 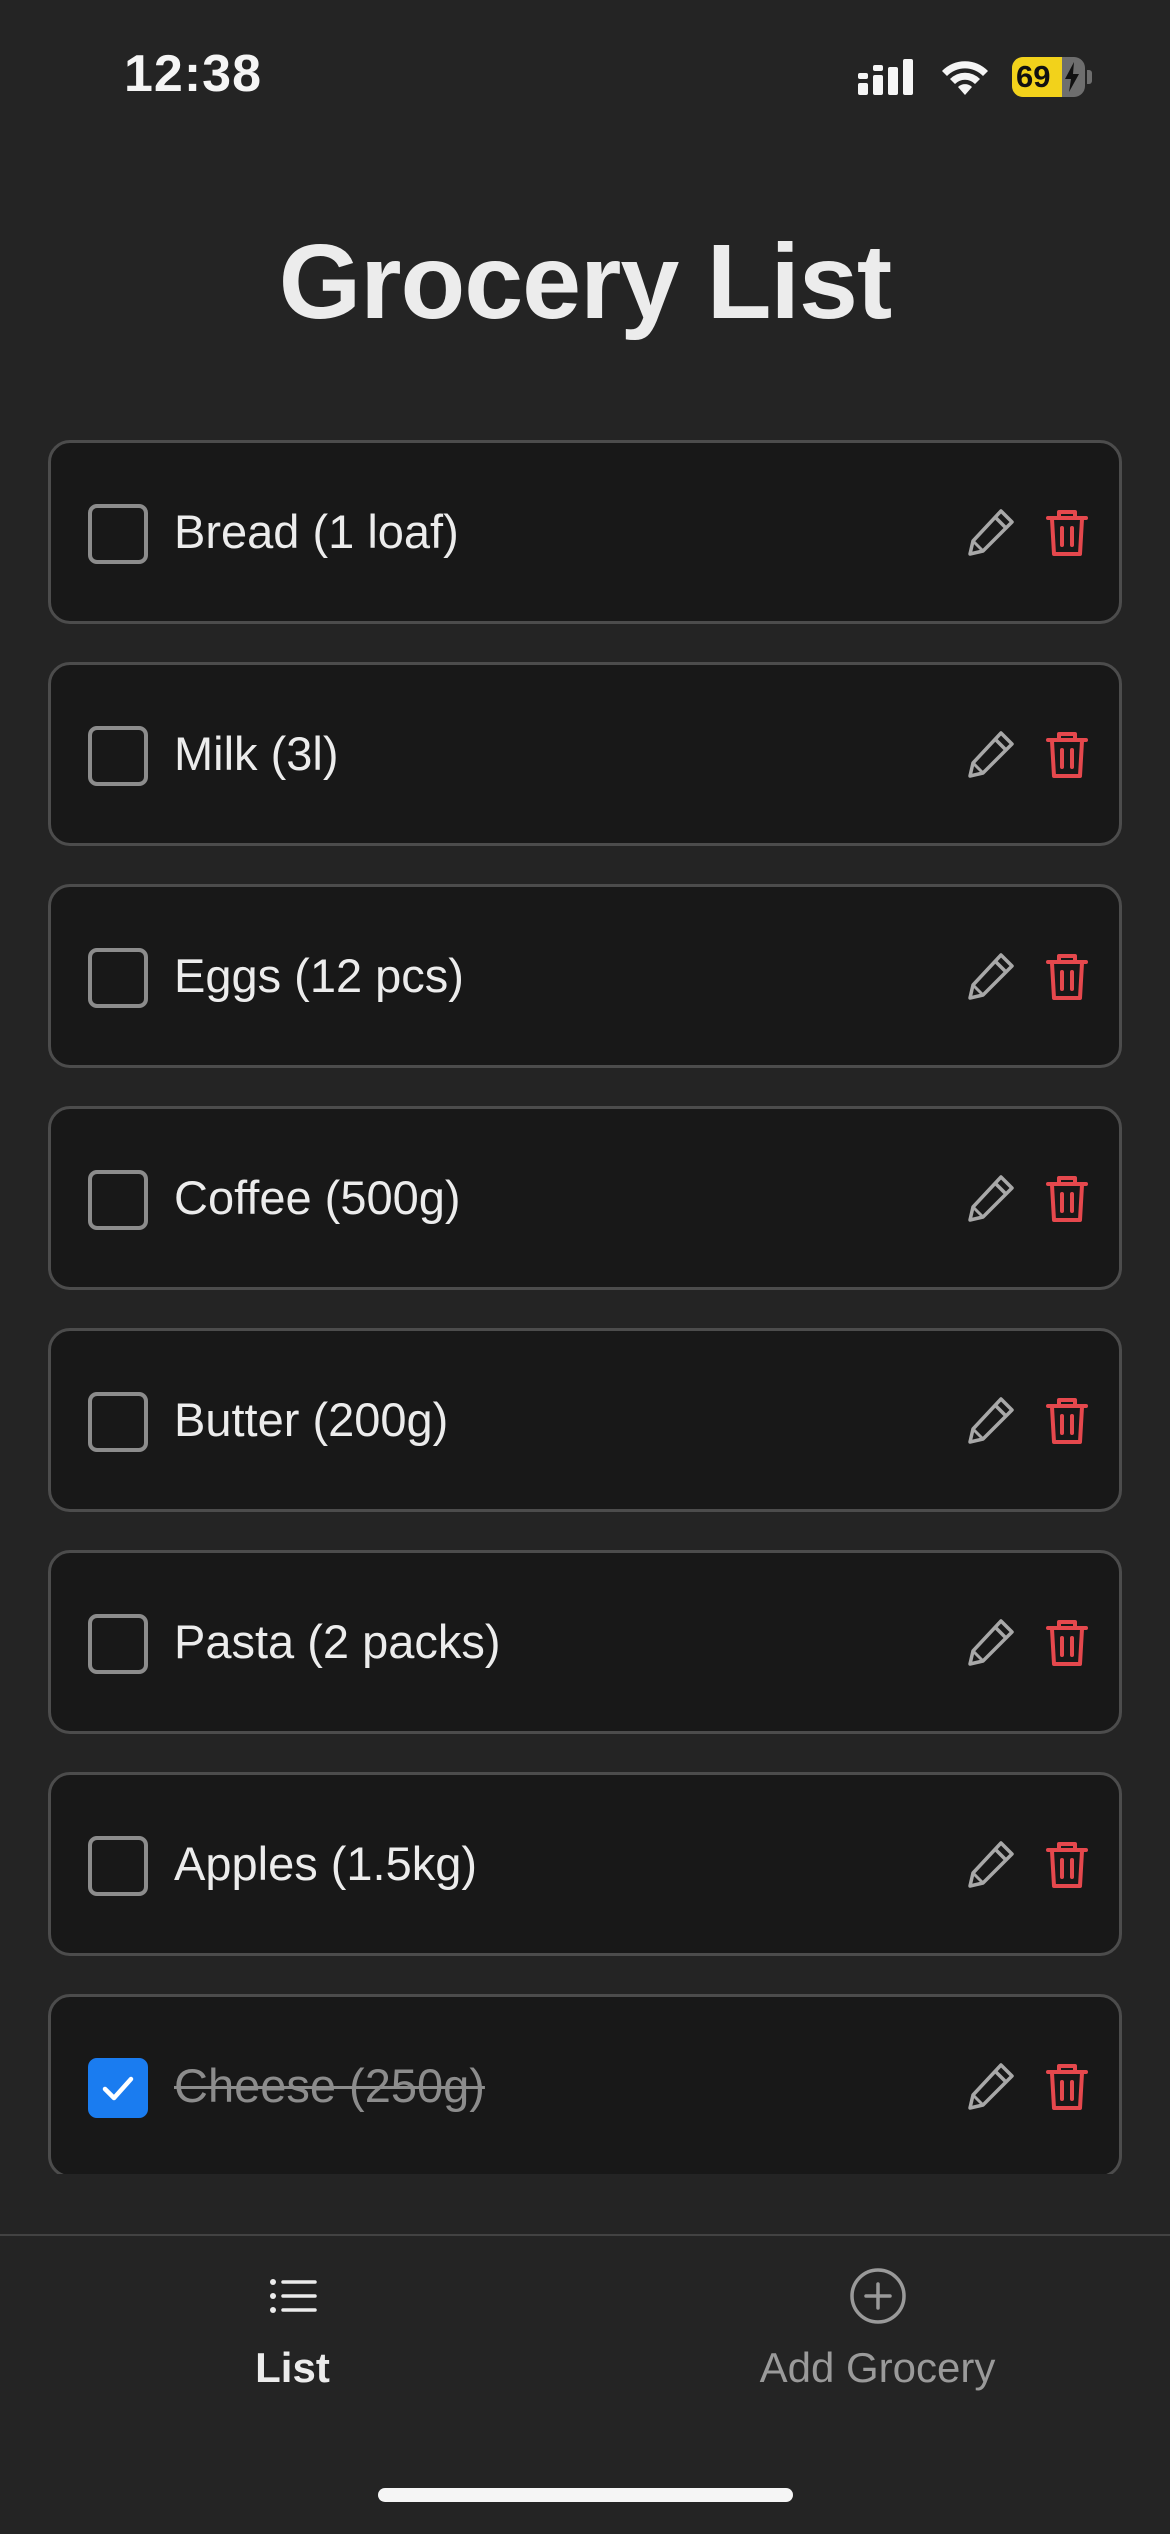 I want to click on item-label: Cheese (250g), so click(x=329, y=2085).